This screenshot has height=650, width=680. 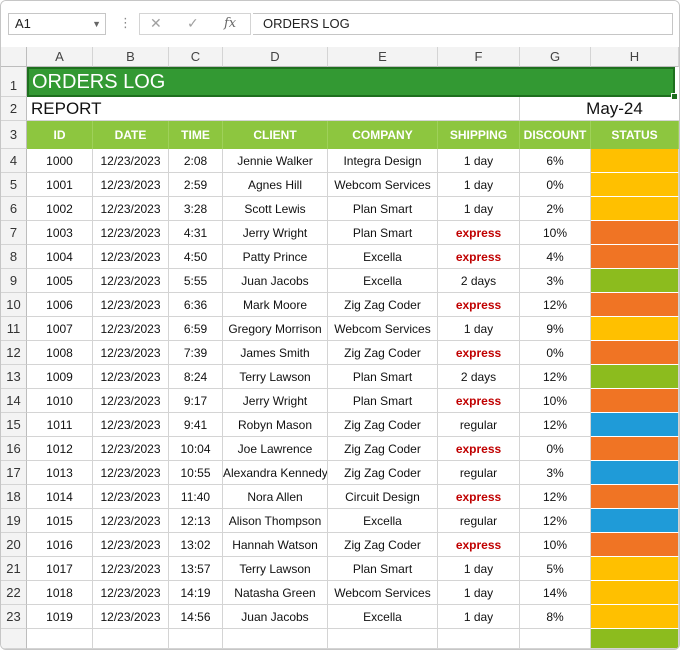 What do you see at coordinates (60, 521) in the screenshot?
I see `cell-id: 1015` at bounding box center [60, 521].